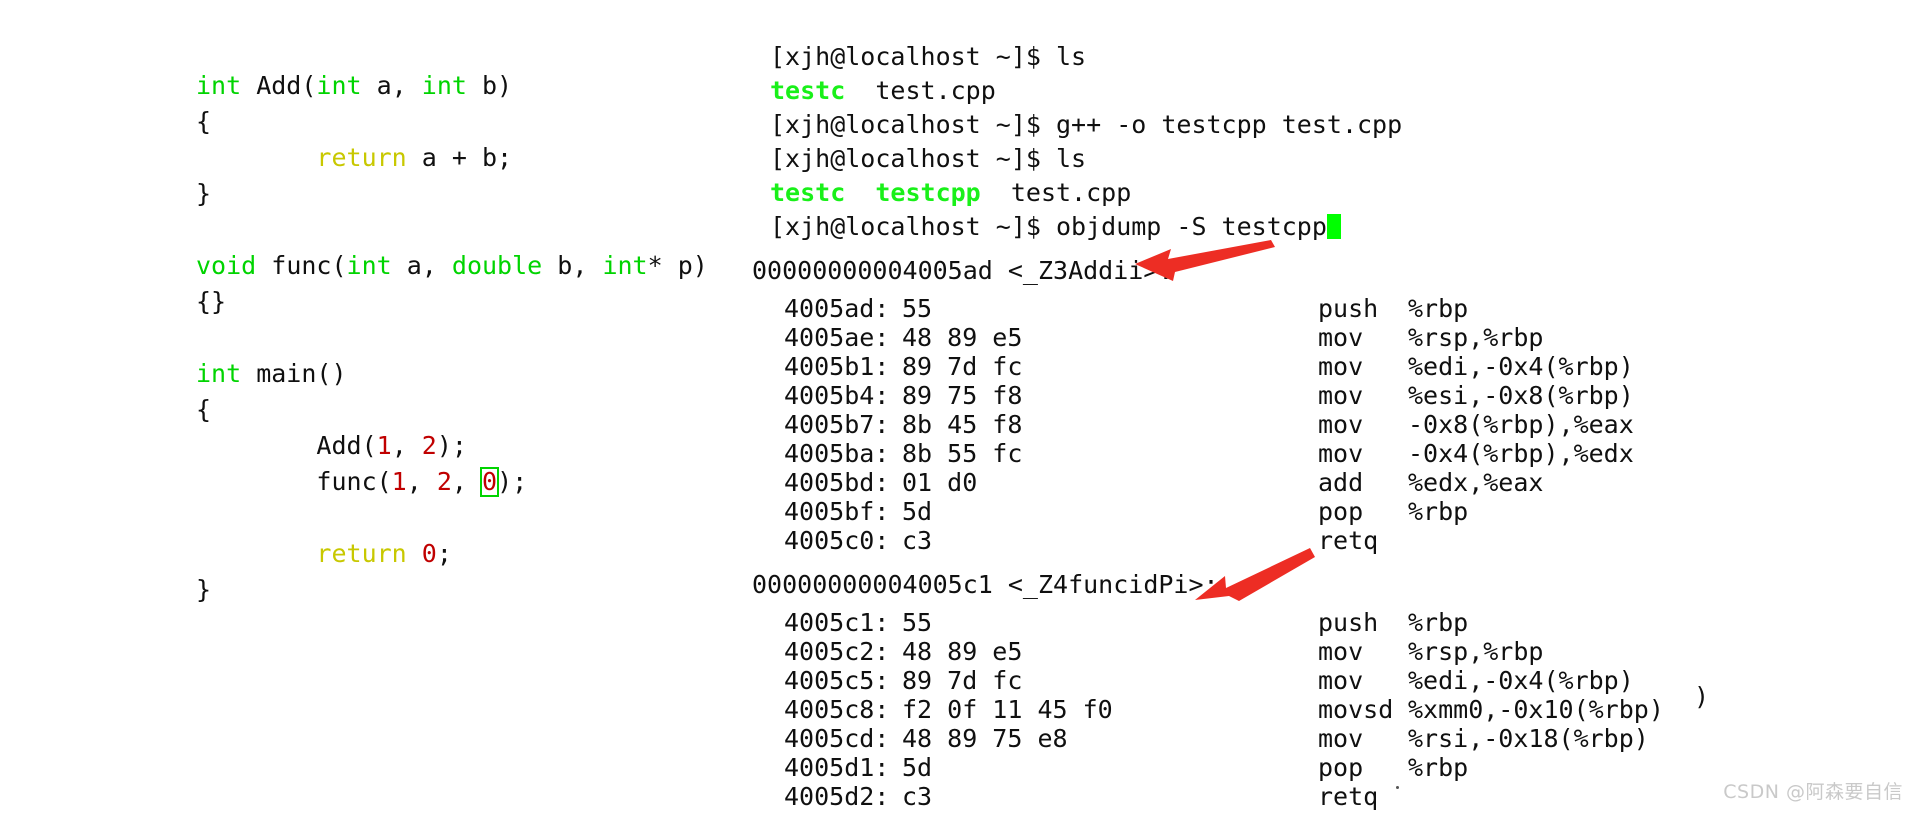  I want to click on instruction-bytes: c3, so click(917, 796).